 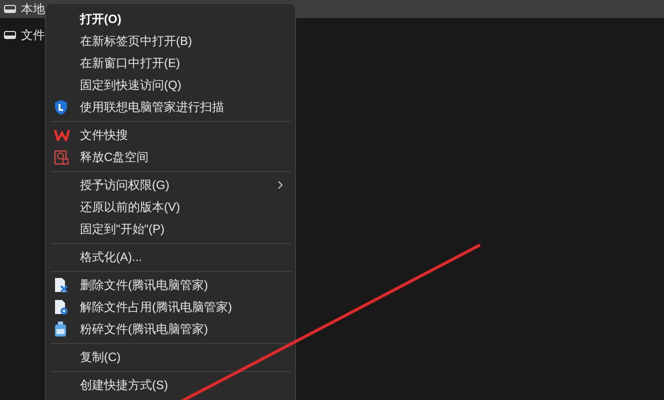 What do you see at coordinates (170, 229) in the screenshot?
I see `menu-item: 固定到"开始"(P)` at bounding box center [170, 229].